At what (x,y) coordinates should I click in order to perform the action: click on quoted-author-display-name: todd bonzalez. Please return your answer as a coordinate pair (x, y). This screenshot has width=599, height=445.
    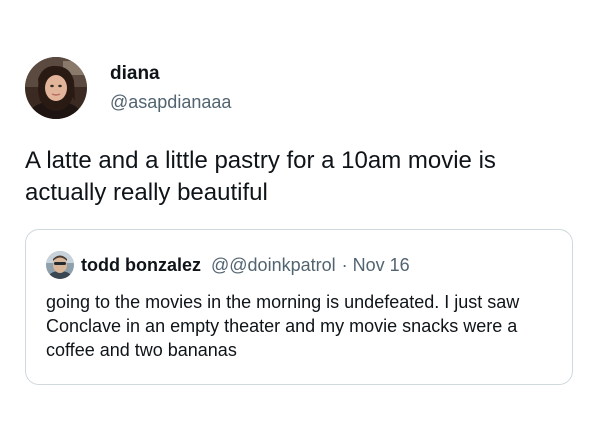
    Looking at the image, I should click on (141, 265).